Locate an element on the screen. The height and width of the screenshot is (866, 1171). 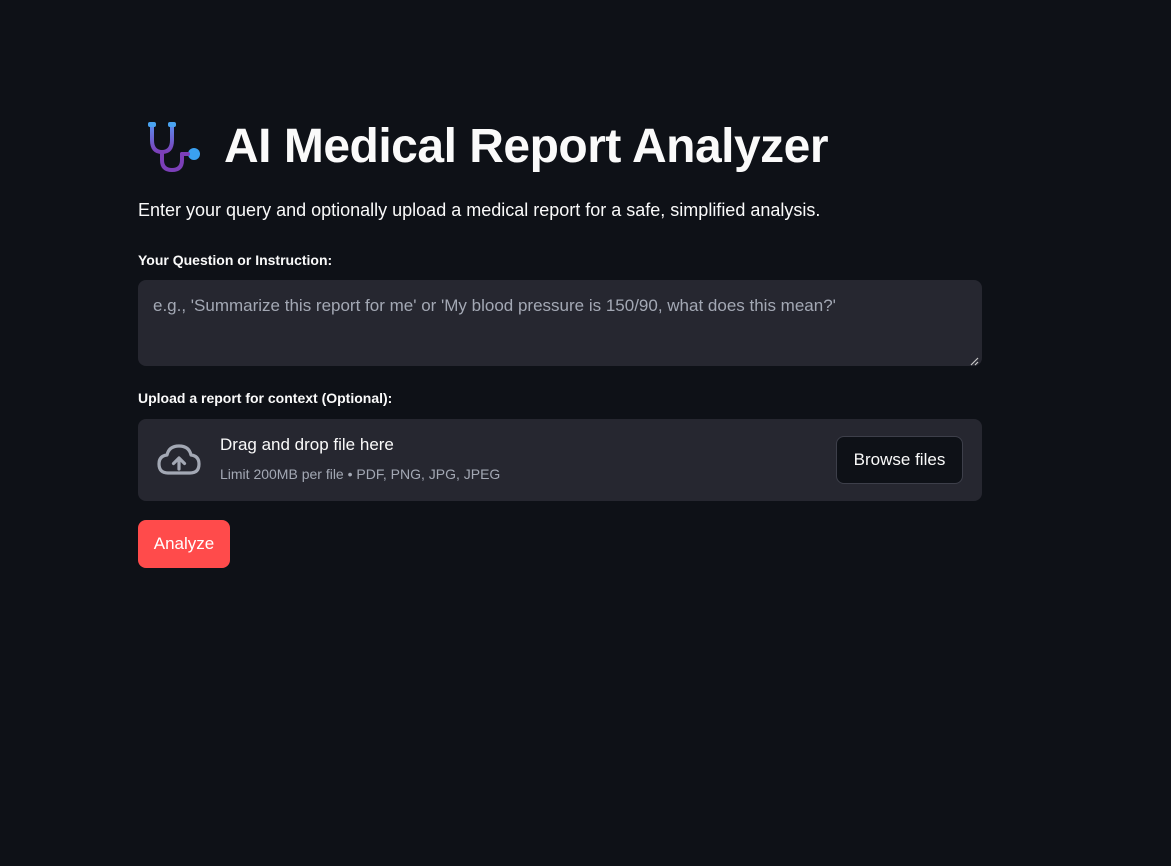
query-textarea is located at coordinates (560, 323).